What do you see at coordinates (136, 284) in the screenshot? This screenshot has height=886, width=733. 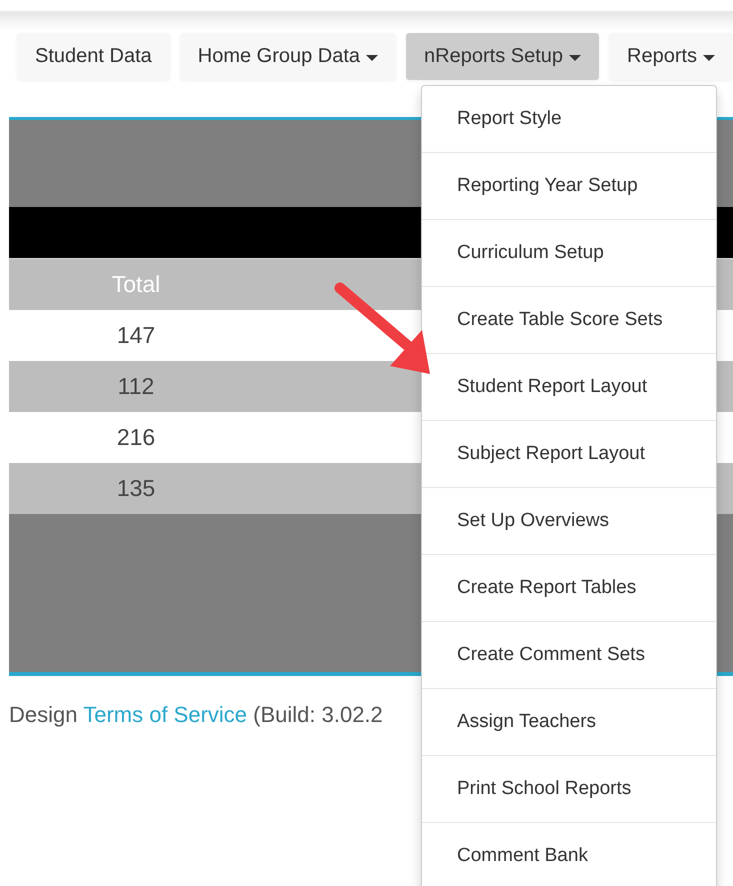 I see `column-header: Total` at bounding box center [136, 284].